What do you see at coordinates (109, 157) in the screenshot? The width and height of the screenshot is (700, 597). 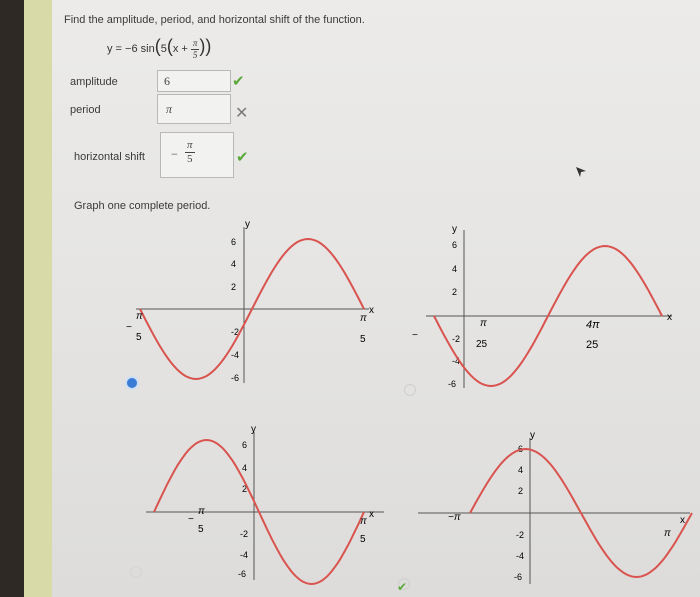 I see `horizontal-shift-label: horizontal shift` at bounding box center [109, 157].